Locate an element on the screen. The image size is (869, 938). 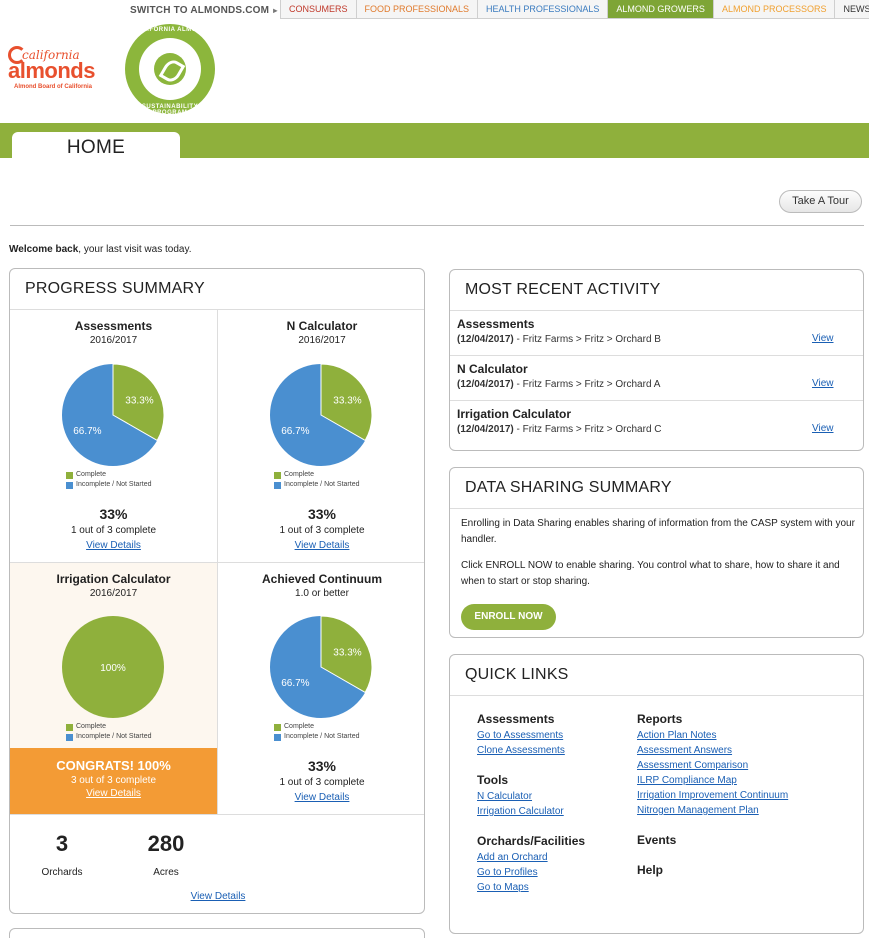
orchards-count: 3 is located at coordinates (62, 843).